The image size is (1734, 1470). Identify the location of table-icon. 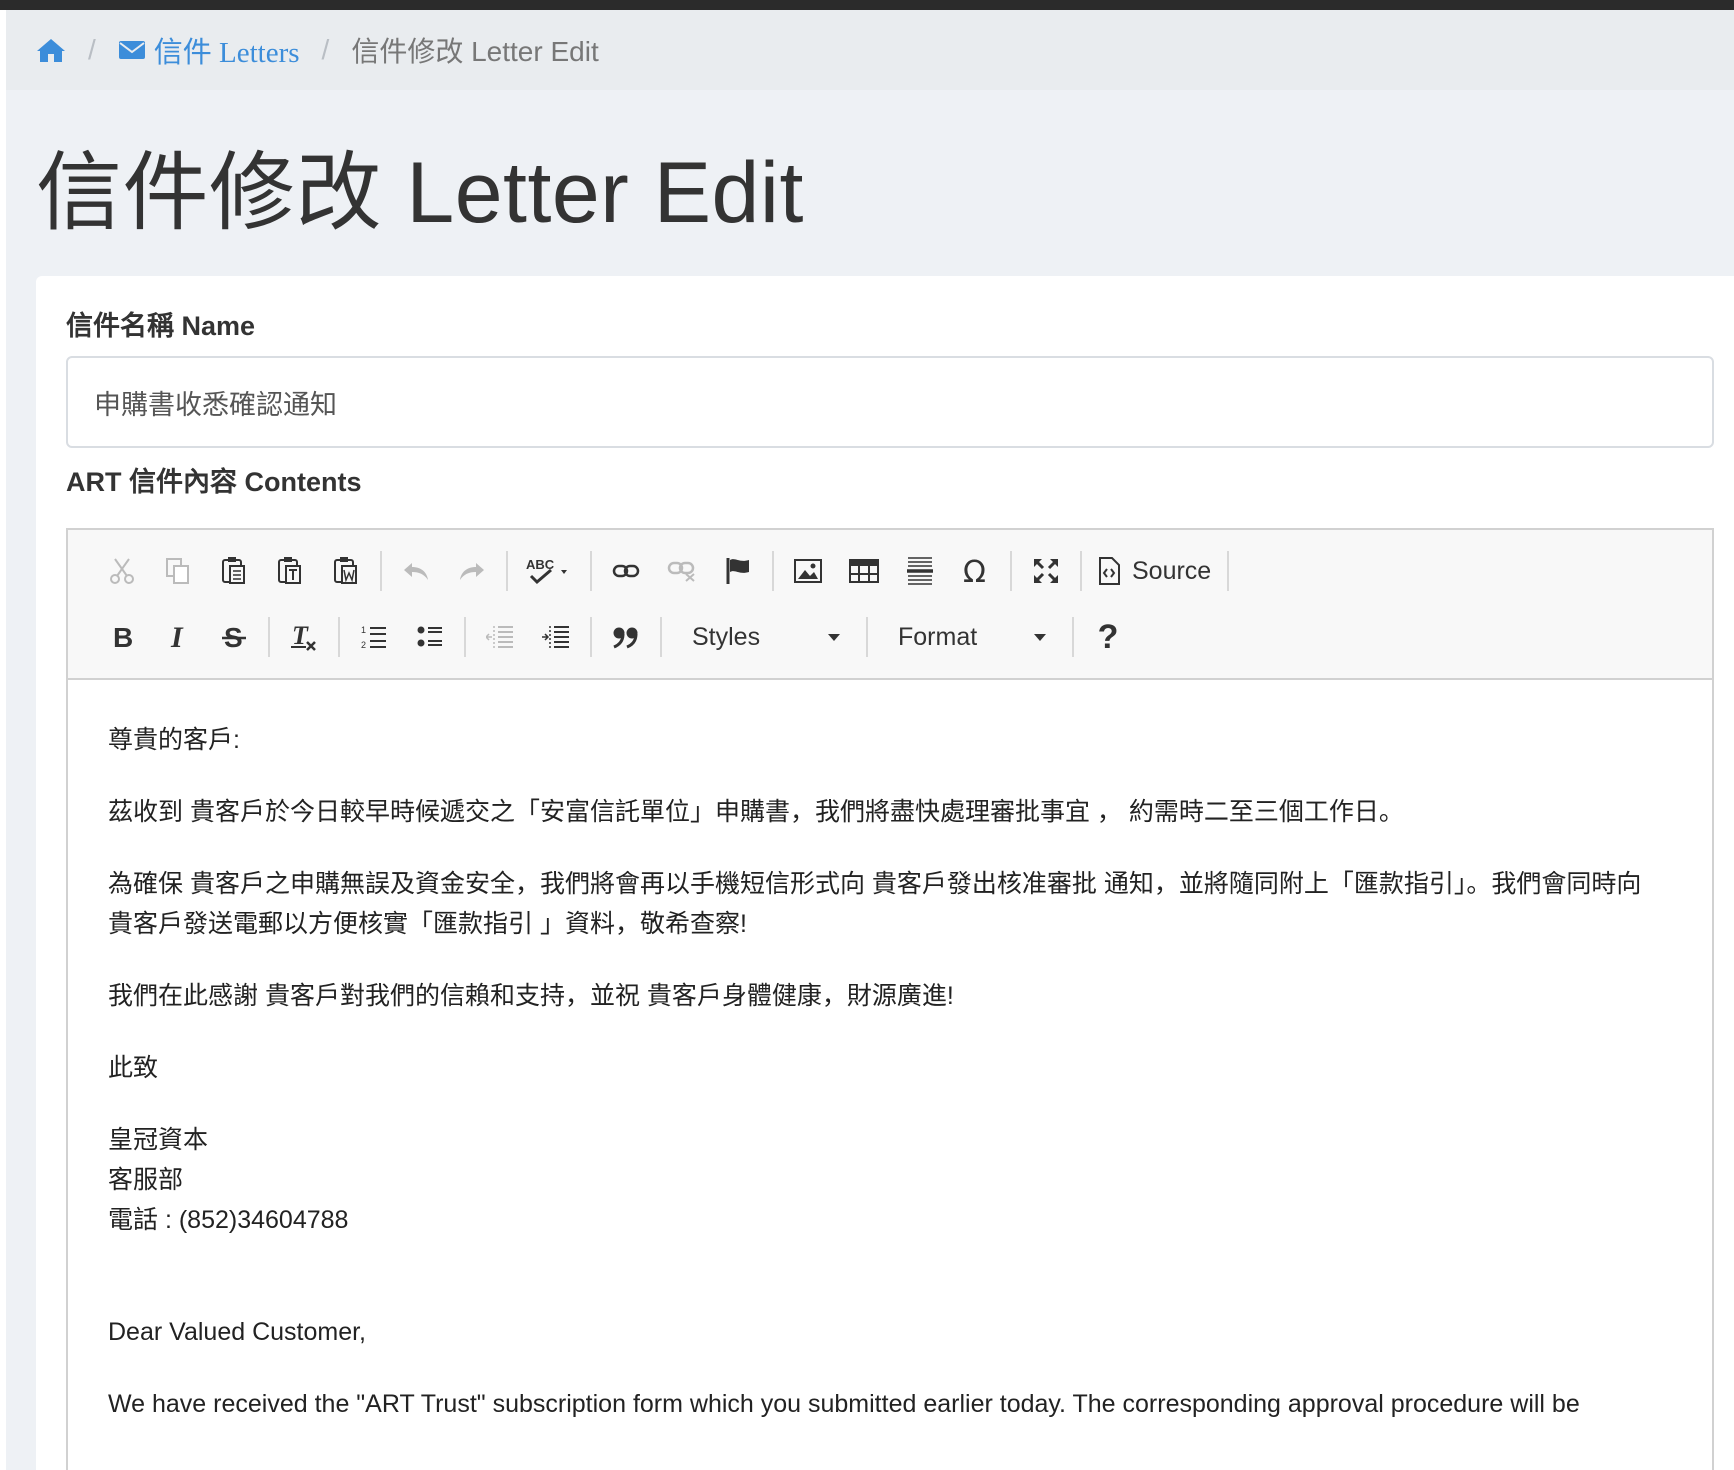
(864, 571).